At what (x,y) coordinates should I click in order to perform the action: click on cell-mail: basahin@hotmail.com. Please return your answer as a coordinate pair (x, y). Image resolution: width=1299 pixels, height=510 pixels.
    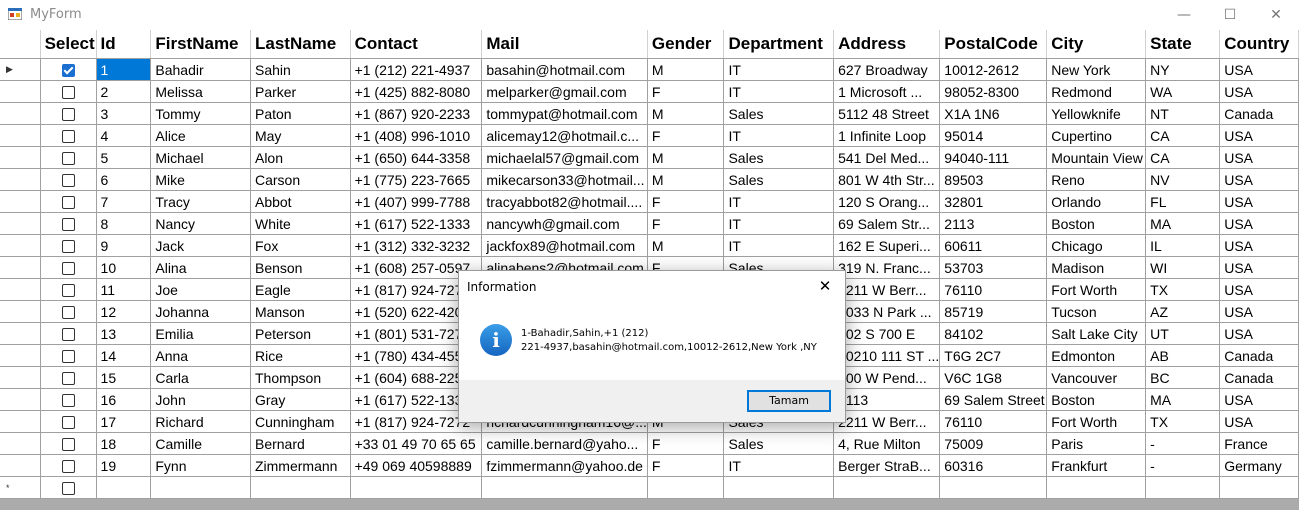
    Looking at the image, I should click on (564, 69).